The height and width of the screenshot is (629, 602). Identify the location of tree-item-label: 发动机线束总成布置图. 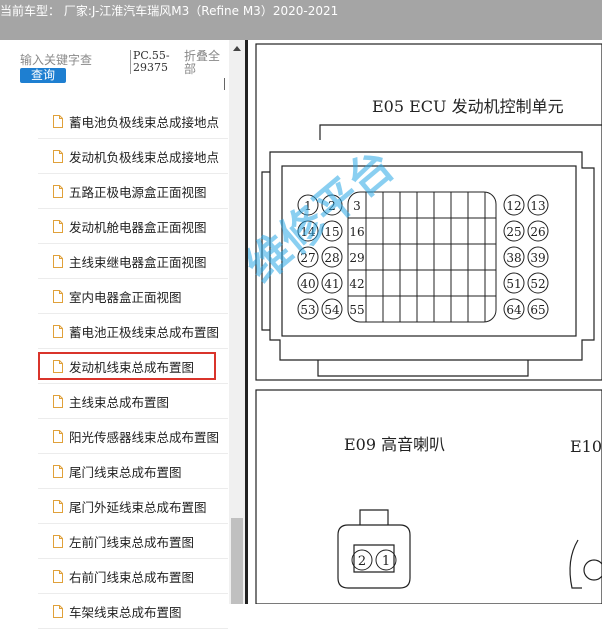
(132, 367).